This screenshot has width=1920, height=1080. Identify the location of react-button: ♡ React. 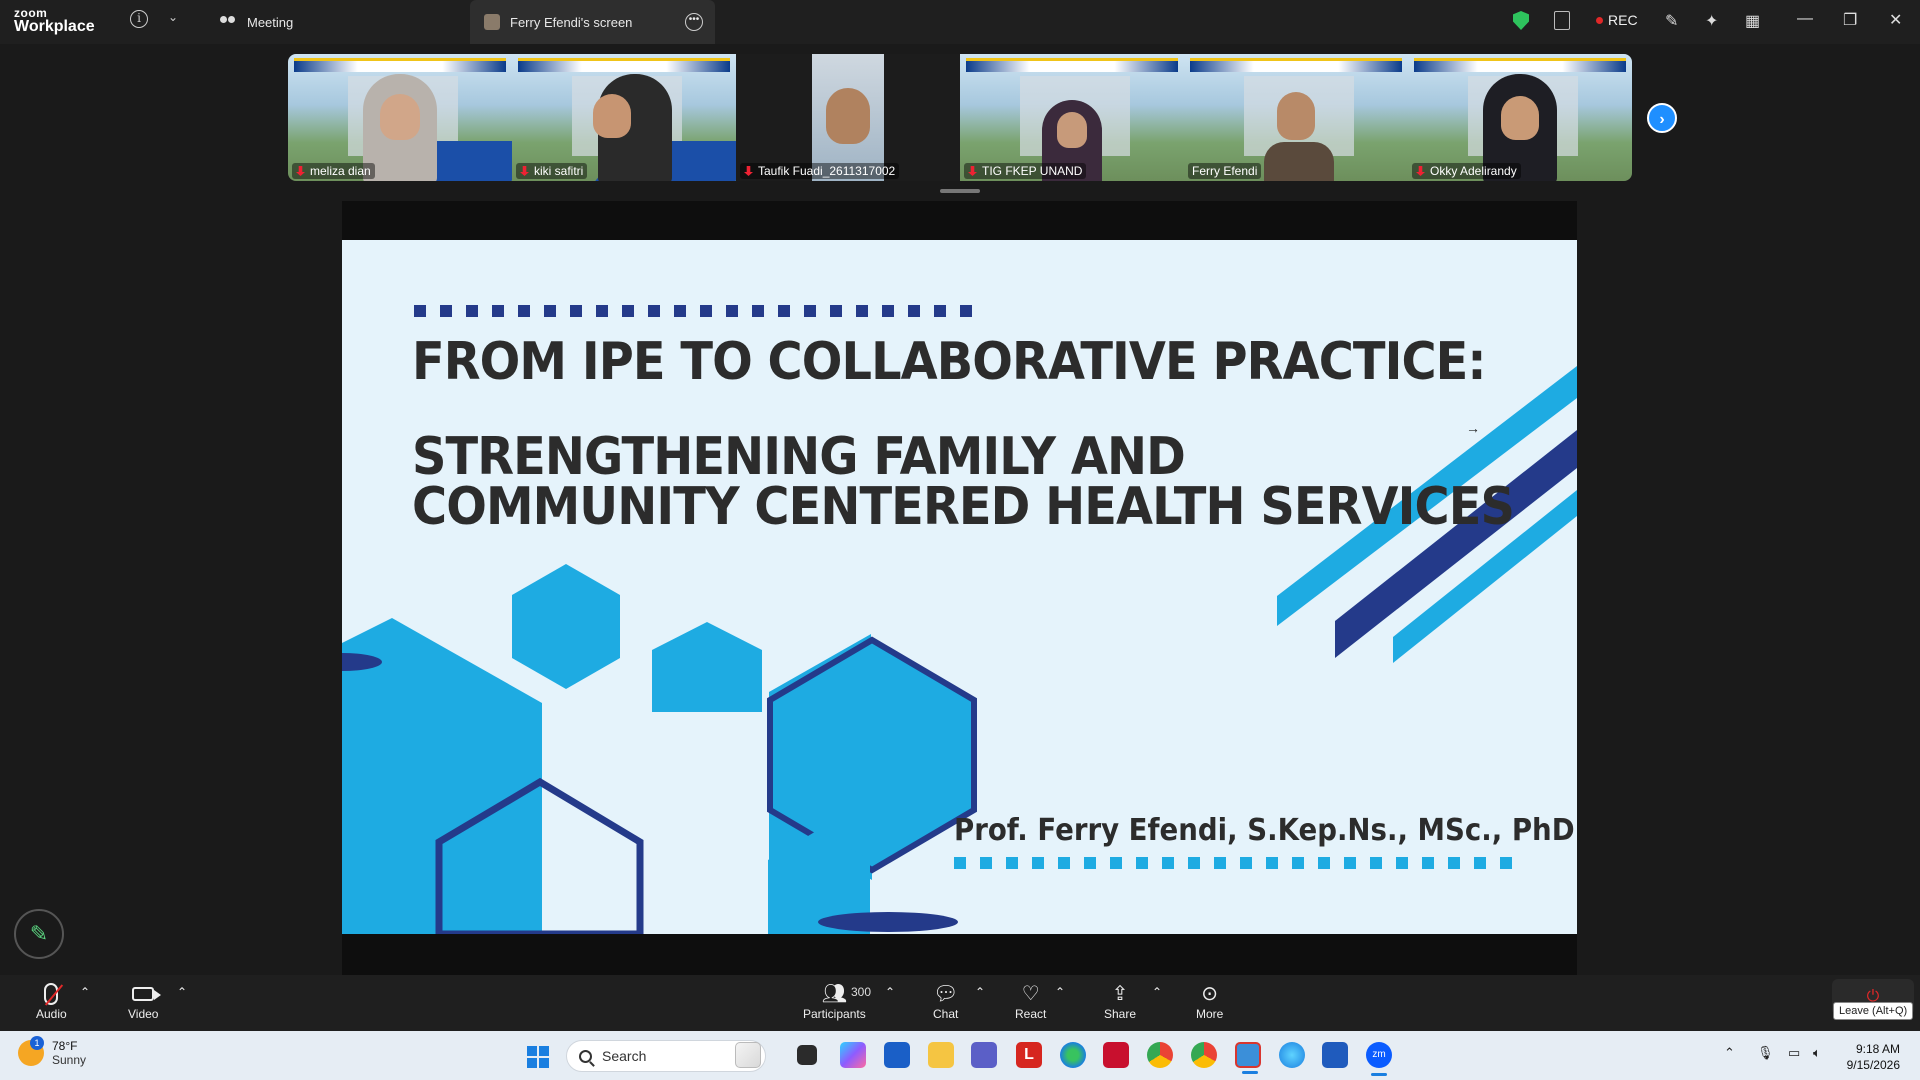
(1030, 1001).